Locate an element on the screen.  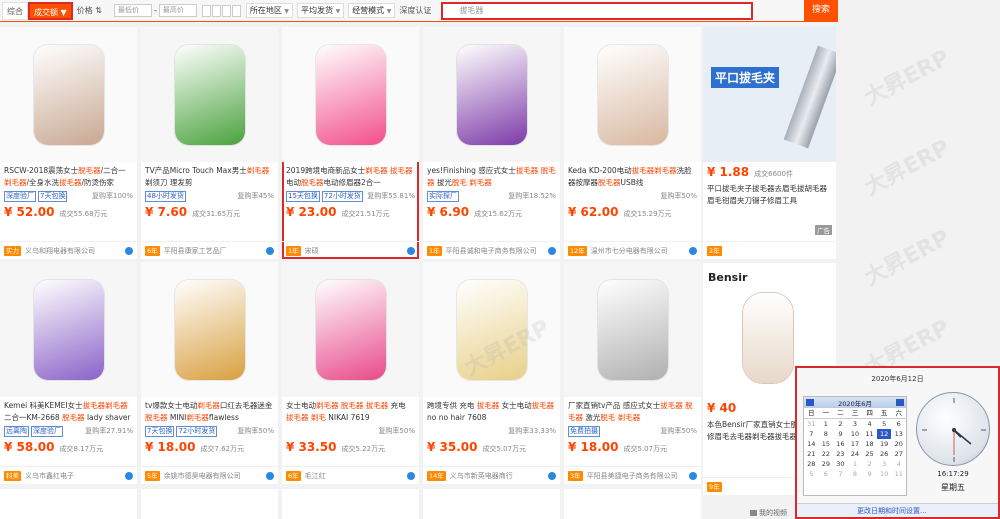
sort-default-button: 综合 is located at coordinates (15, 10).